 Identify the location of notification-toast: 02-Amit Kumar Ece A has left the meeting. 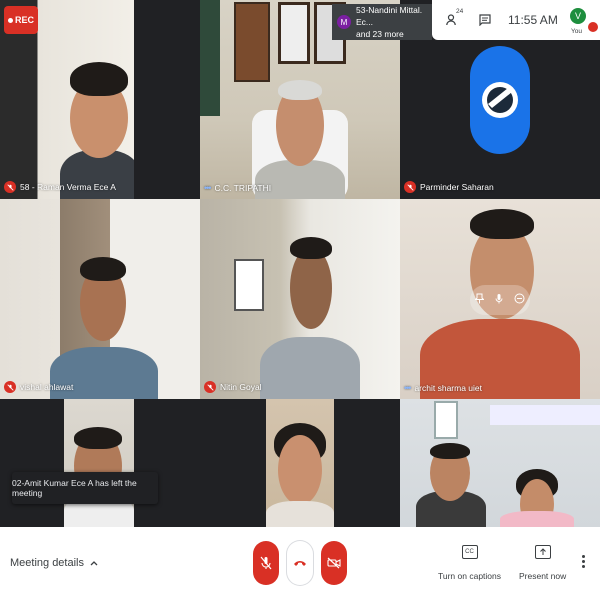
(85, 488).